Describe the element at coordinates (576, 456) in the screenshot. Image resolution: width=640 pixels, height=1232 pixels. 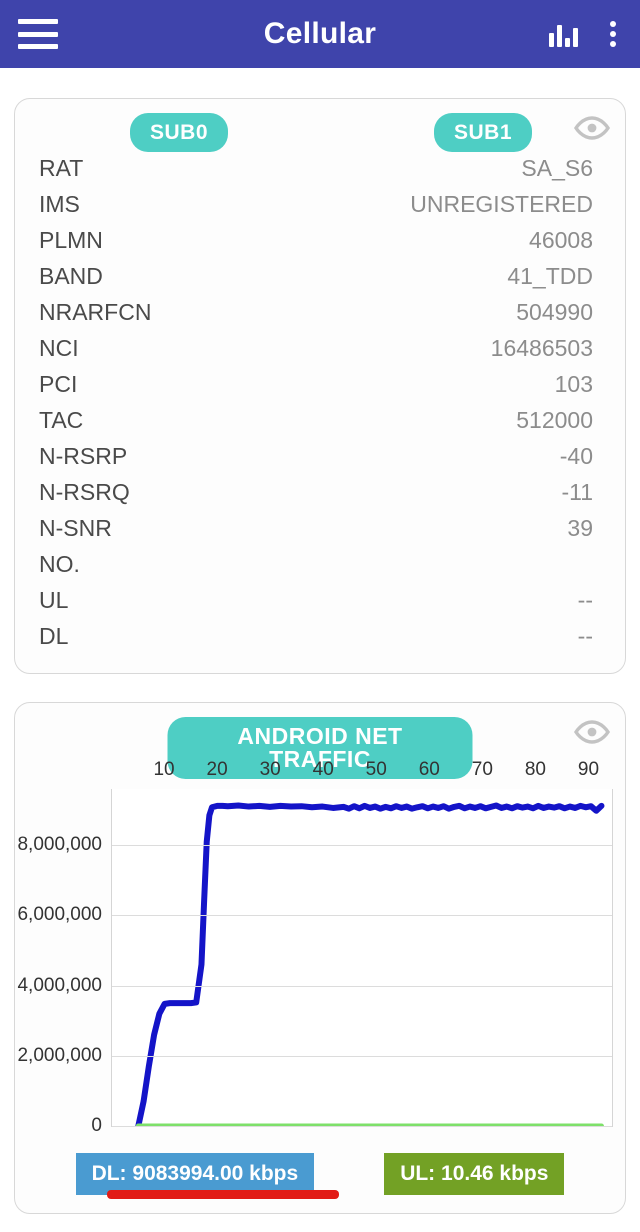
I see `parameter-value: -40` at that location.